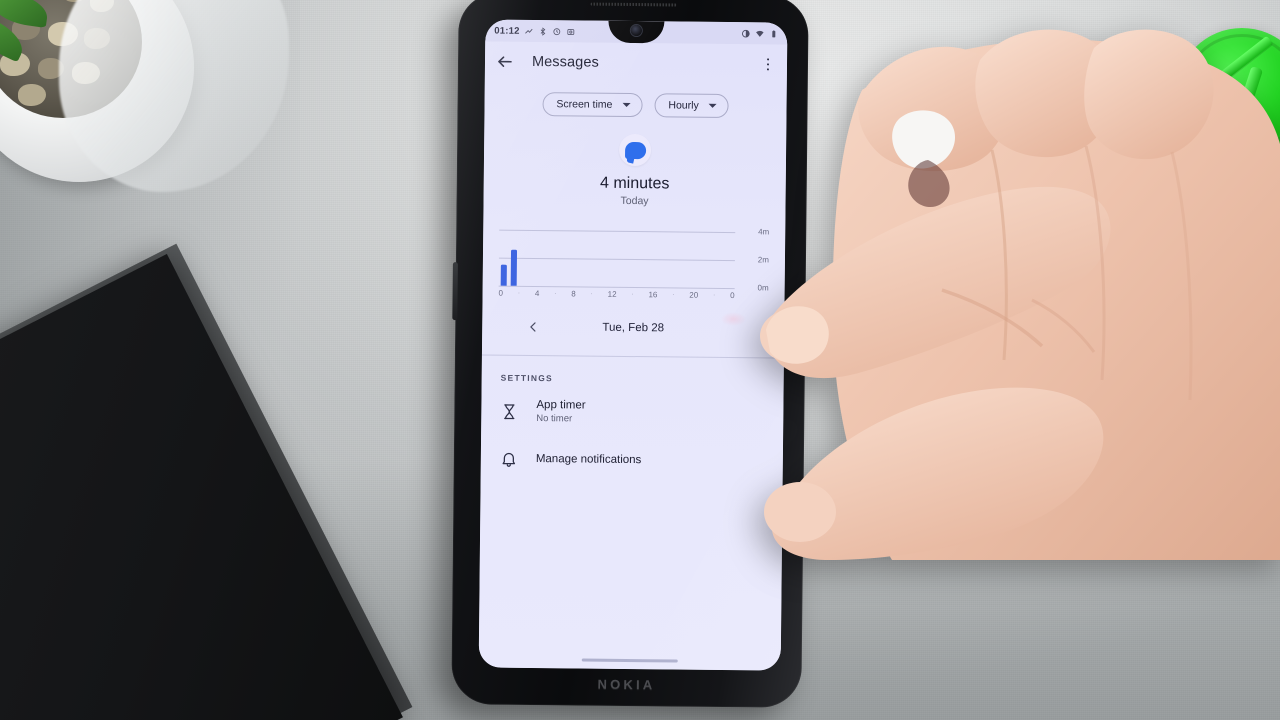 The width and height of the screenshot is (1280, 720). Describe the element at coordinates (561, 405) in the screenshot. I see `settings-row-title: App timer` at that location.